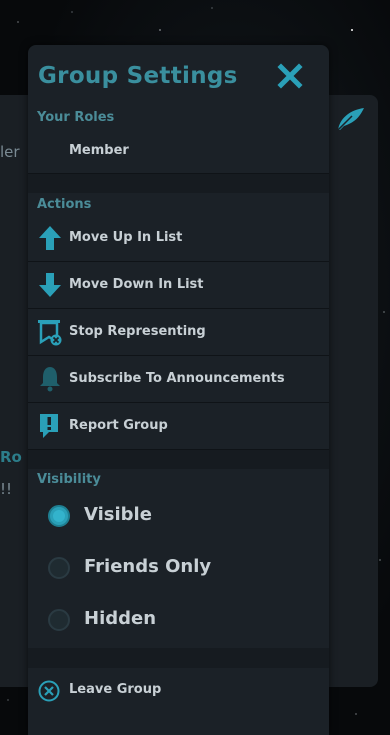  What do you see at coordinates (126, 237) in the screenshot?
I see `move-up-label: Move Up In List` at bounding box center [126, 237].